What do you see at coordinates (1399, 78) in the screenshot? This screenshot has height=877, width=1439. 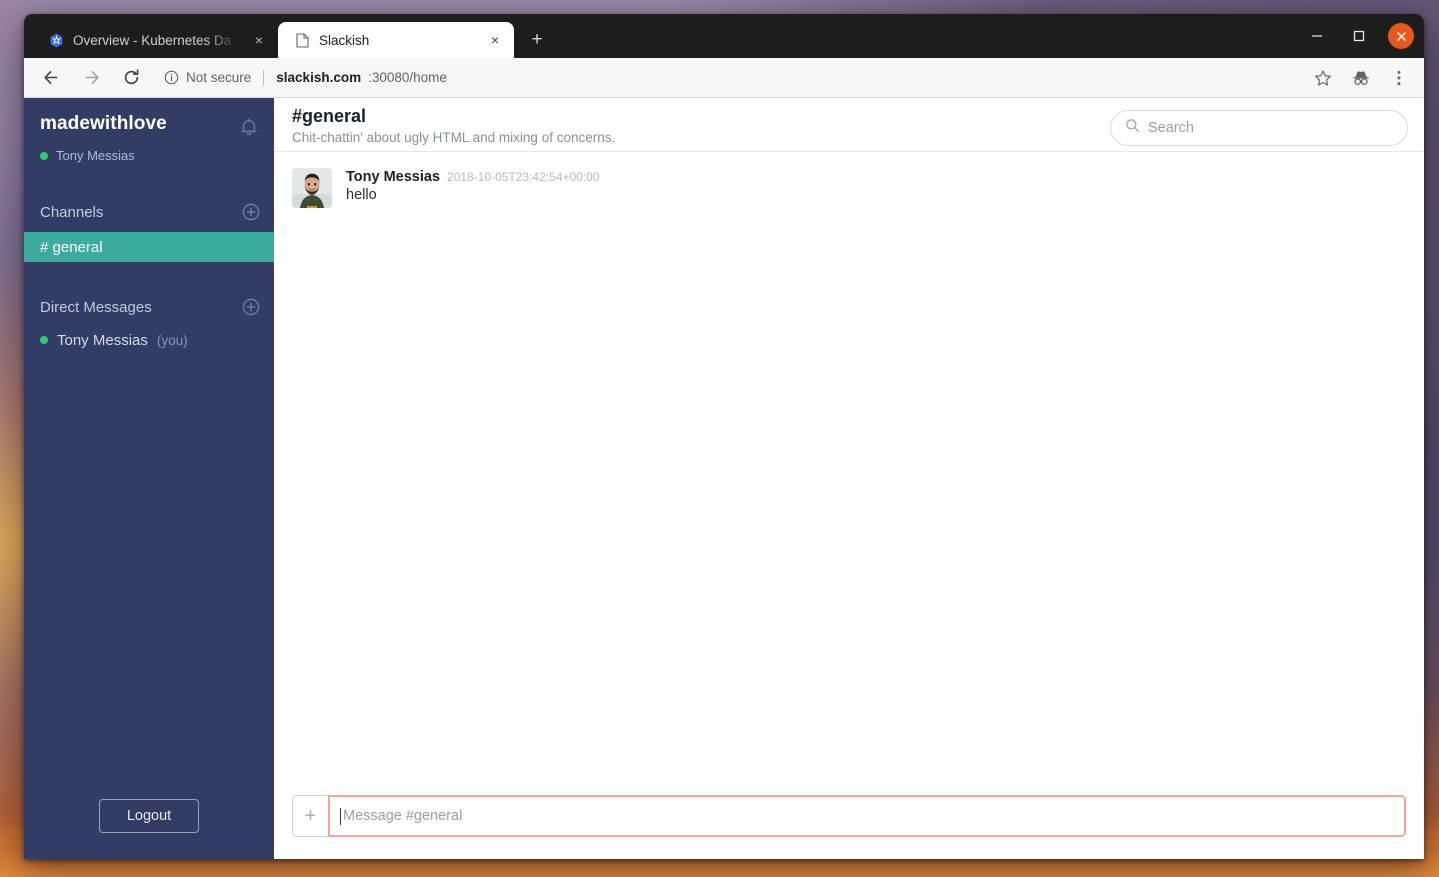 I see `three-dot-menu-icon` at bounding box center [1399, 78].